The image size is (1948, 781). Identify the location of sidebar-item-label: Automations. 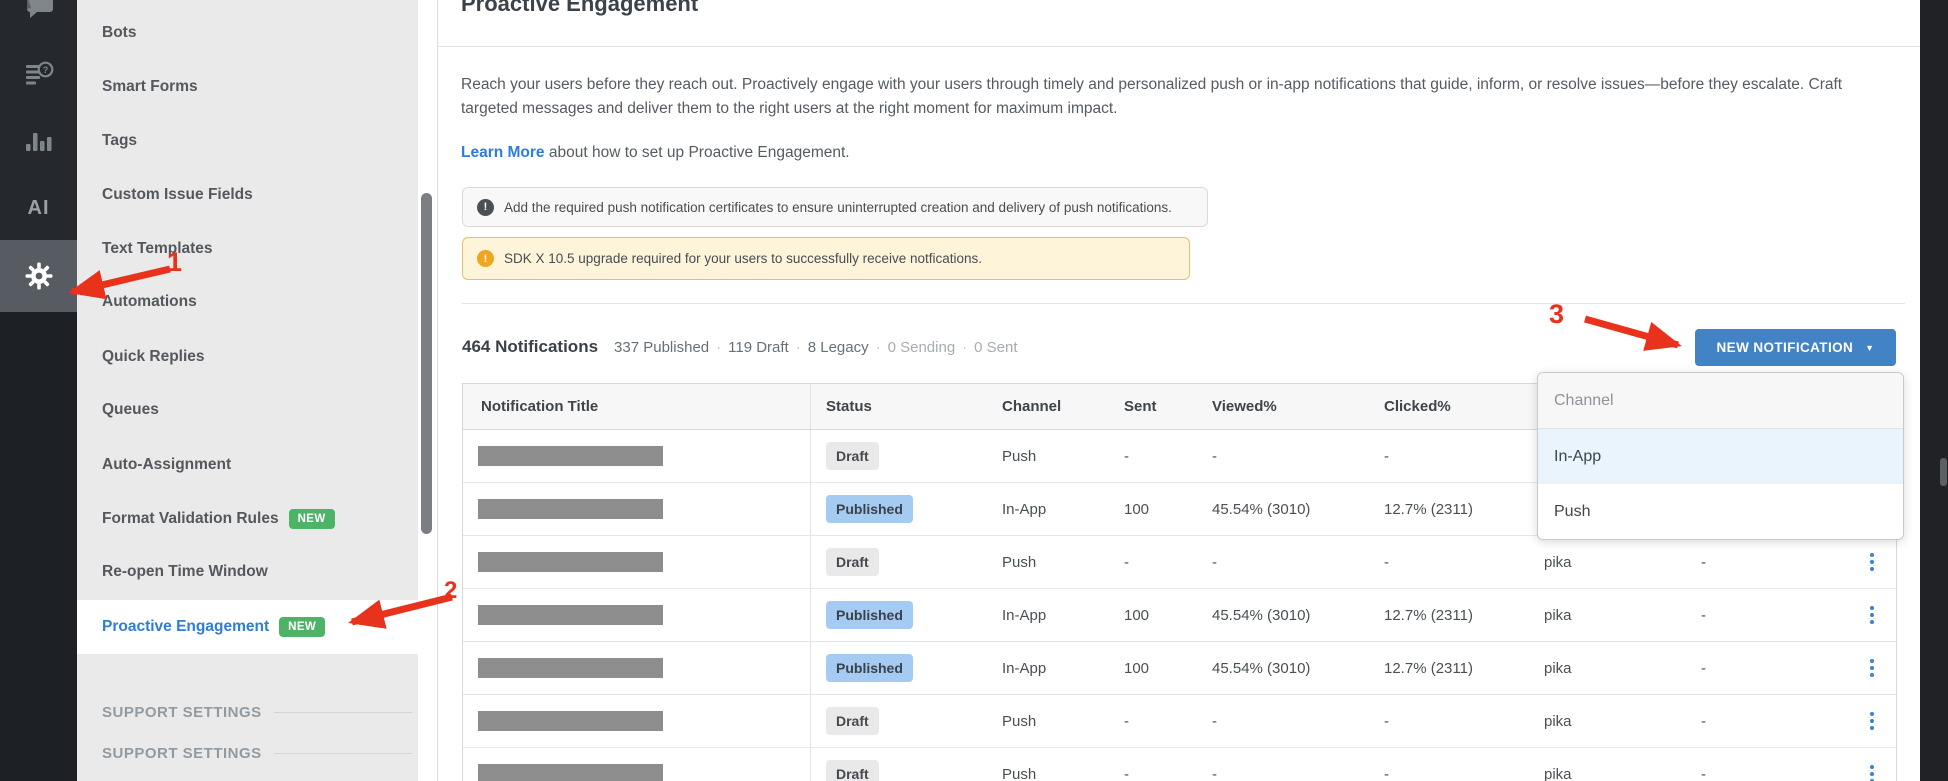
(149, 301).